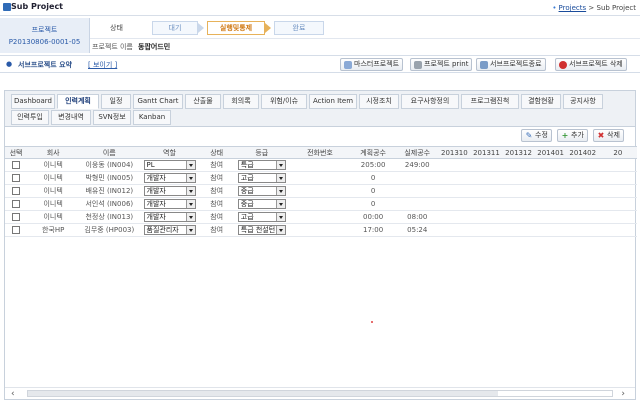 Image resolution: width=640 pixels, height=411 pixels. What do you see at coordinates (152, 117) in the screenshot?
I see `tab-kanban: Kanban` at bounding box center [152, 117].